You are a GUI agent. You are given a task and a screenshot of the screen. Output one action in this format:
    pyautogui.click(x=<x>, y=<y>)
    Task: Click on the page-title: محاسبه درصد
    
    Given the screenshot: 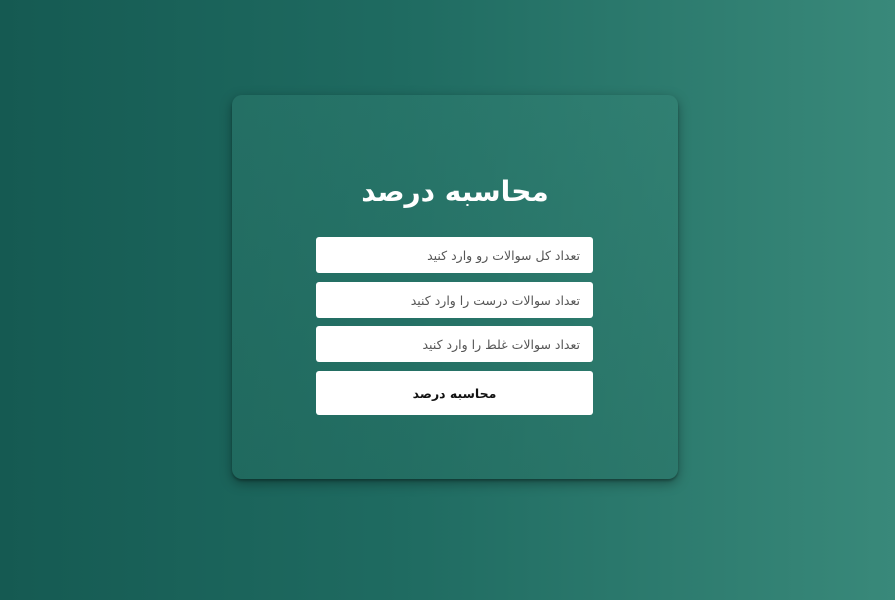 What is the action you would take?
    pyautogui.click(x=455, y=191)
    